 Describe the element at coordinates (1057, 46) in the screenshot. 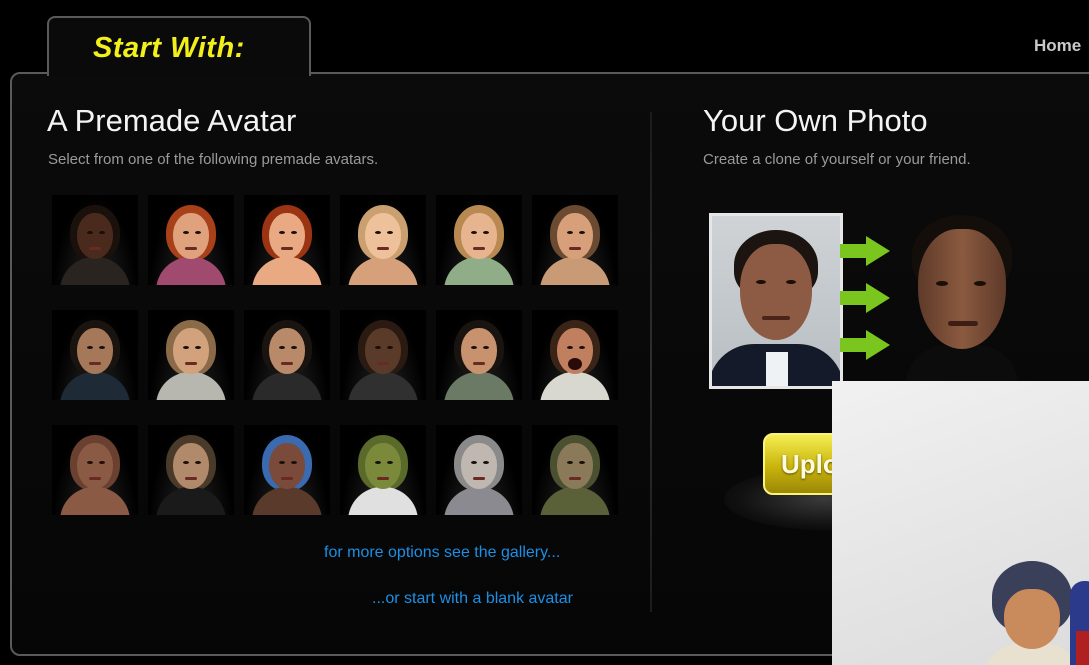

I see `home-link: Home` at that location.